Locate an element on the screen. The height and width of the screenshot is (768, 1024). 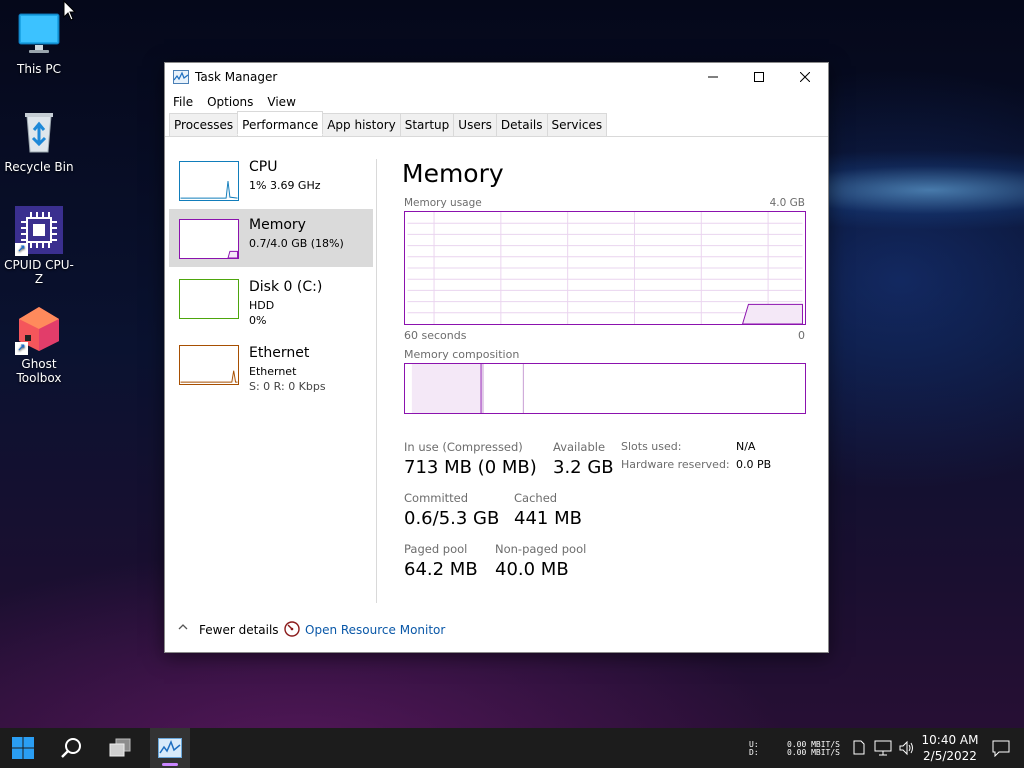
taskbar-task-manager-button is located at coordinates (170, 748).